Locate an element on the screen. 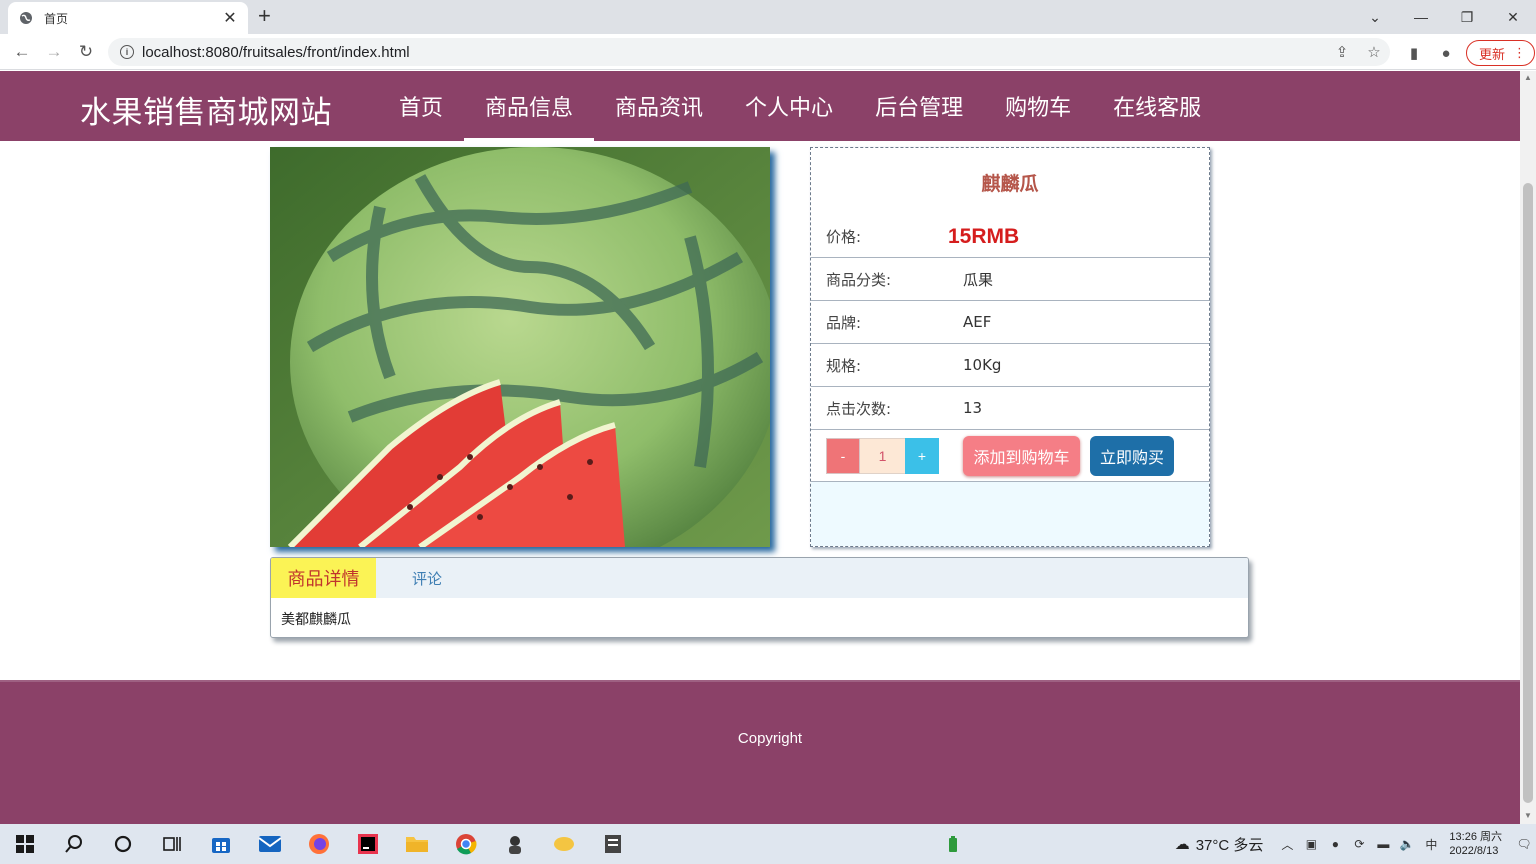  site-header: 水果销售商城网站 首页 商品信息 商品资讯 个人中心 后台管理 购物车 在线客服 is located at coordinates (760, 106).